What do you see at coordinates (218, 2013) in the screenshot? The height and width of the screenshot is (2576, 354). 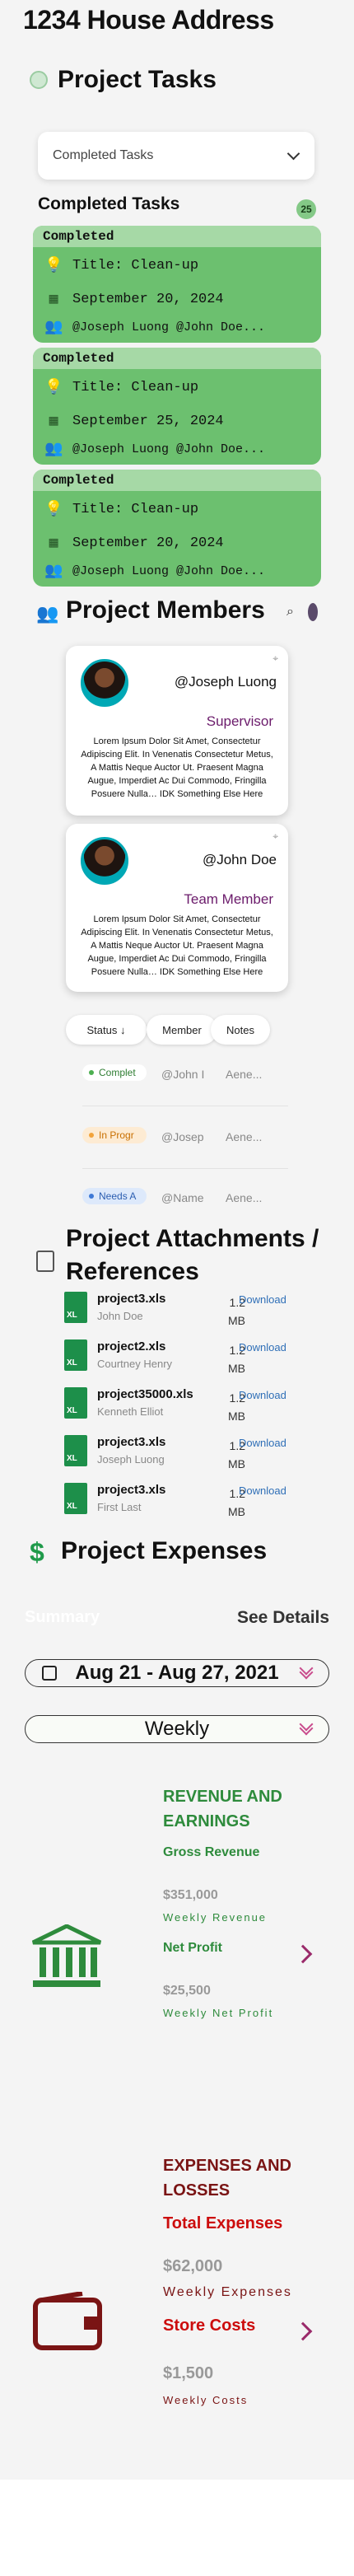 I see `net-profit-caption: Weekly Net Profit` at bounding box center [218, 2013].